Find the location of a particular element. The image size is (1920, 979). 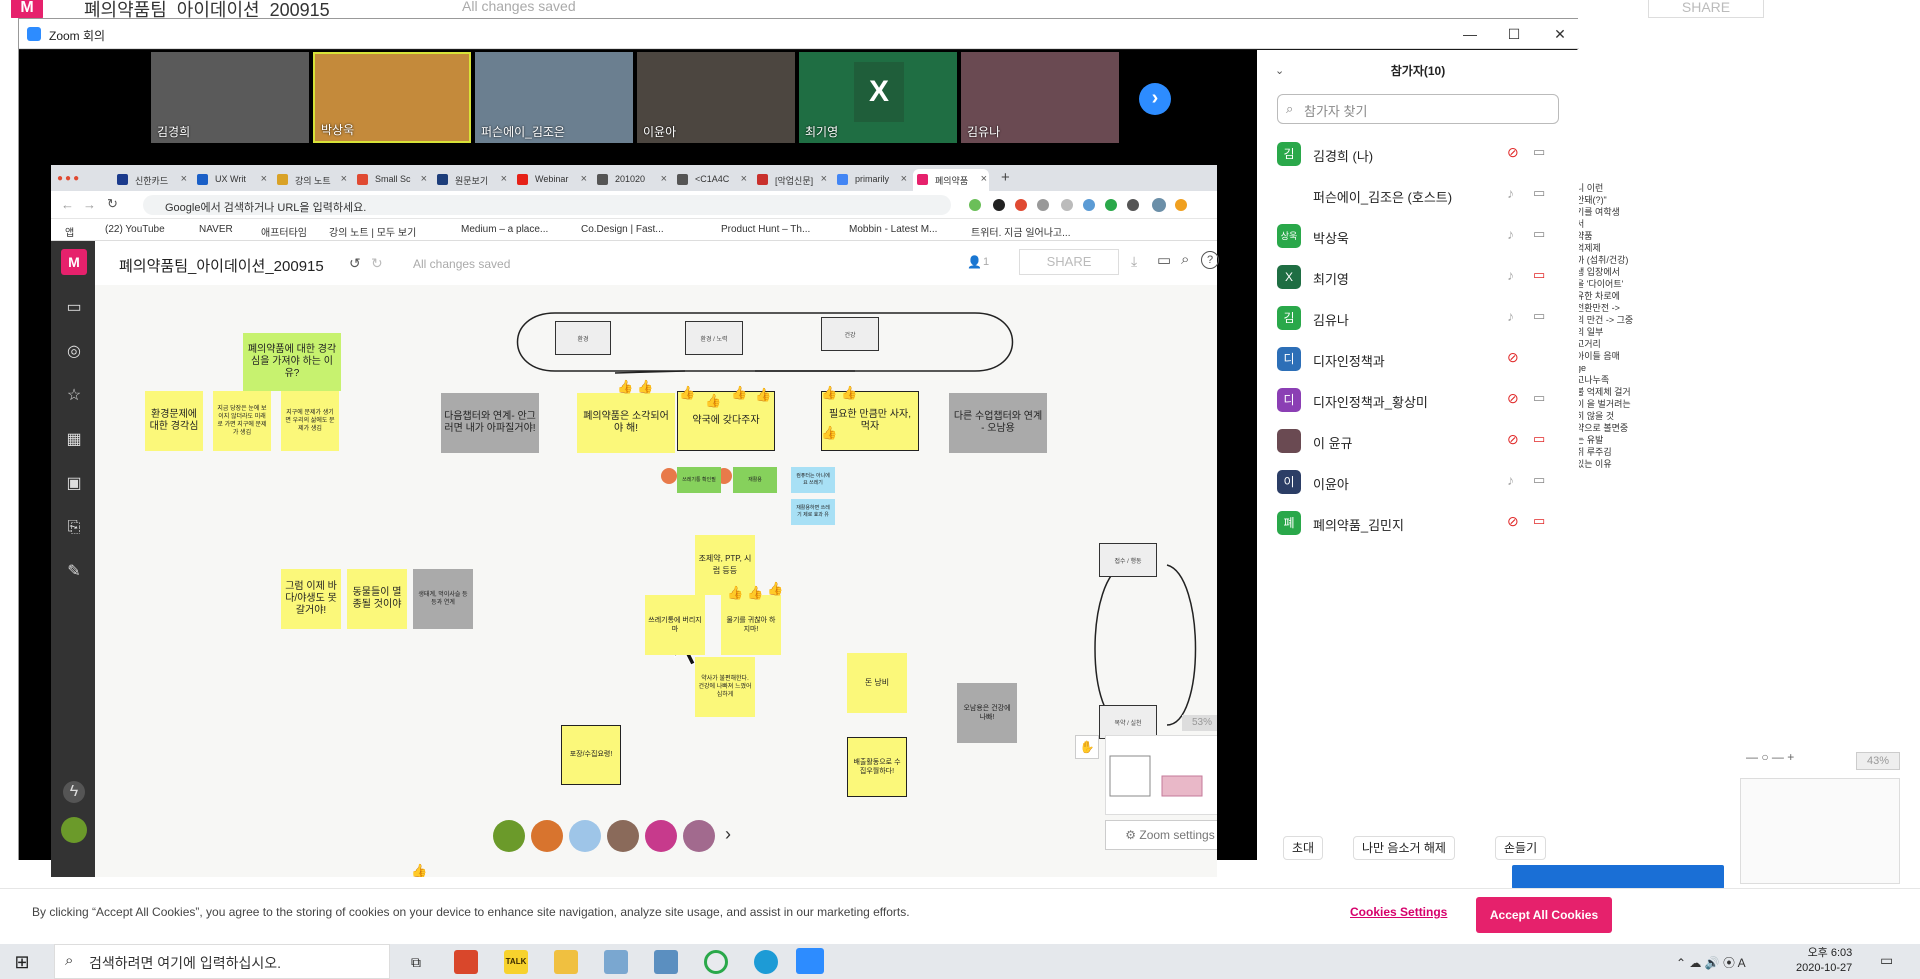

diagram-box: 복약 / 실천 is located at coordinates (1128, 722).